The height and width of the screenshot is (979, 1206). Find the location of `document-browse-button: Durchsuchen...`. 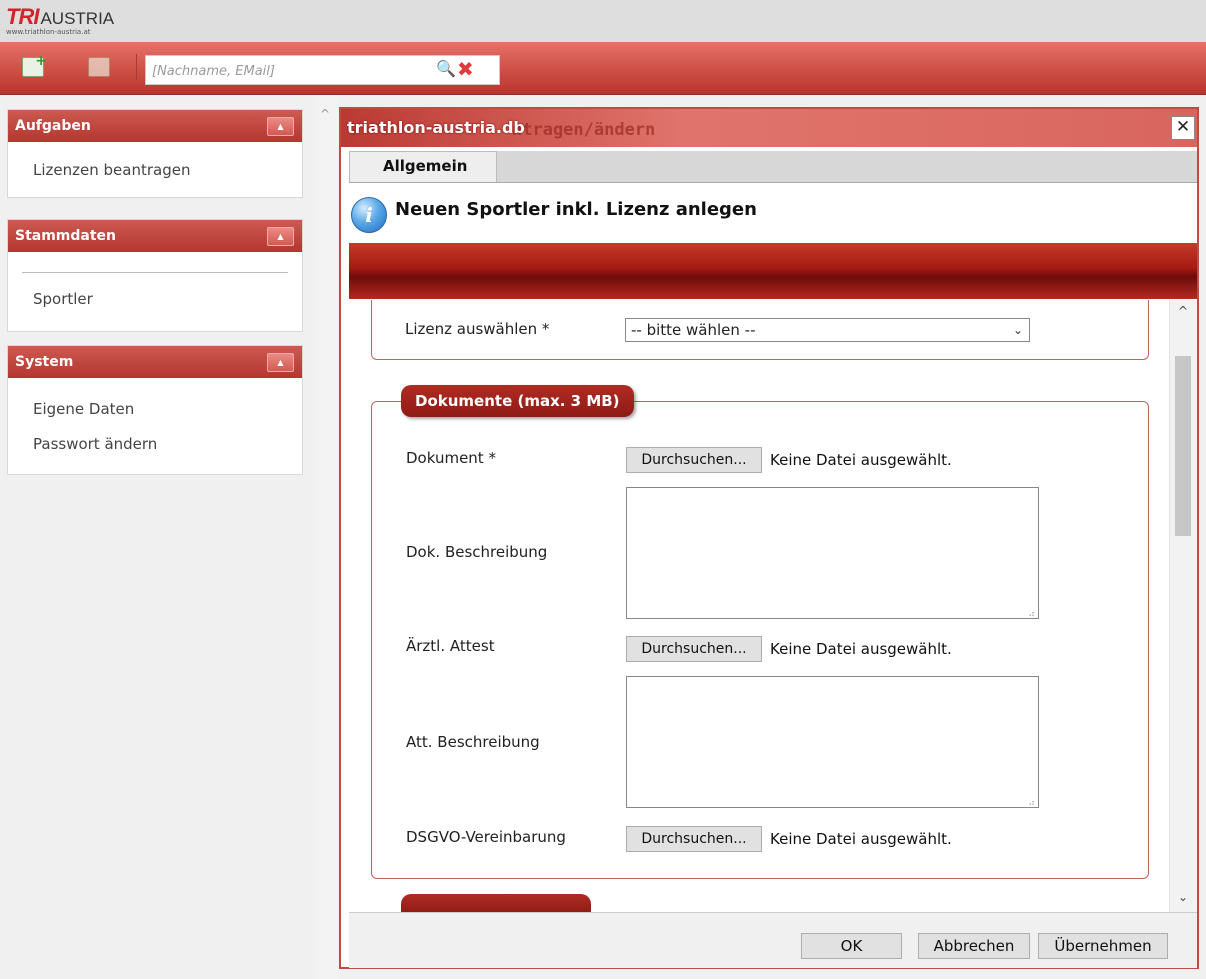

document-browse-button: Durchsuchen... is located at coordinates (694, 460).